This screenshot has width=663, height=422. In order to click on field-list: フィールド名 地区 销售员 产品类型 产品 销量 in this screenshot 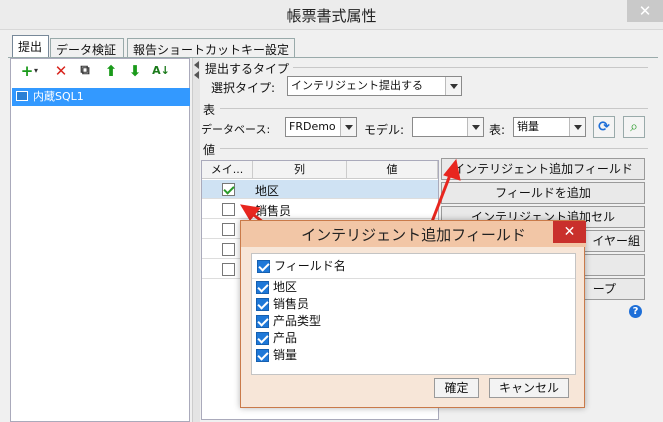, I will do `click(413, 314)`.